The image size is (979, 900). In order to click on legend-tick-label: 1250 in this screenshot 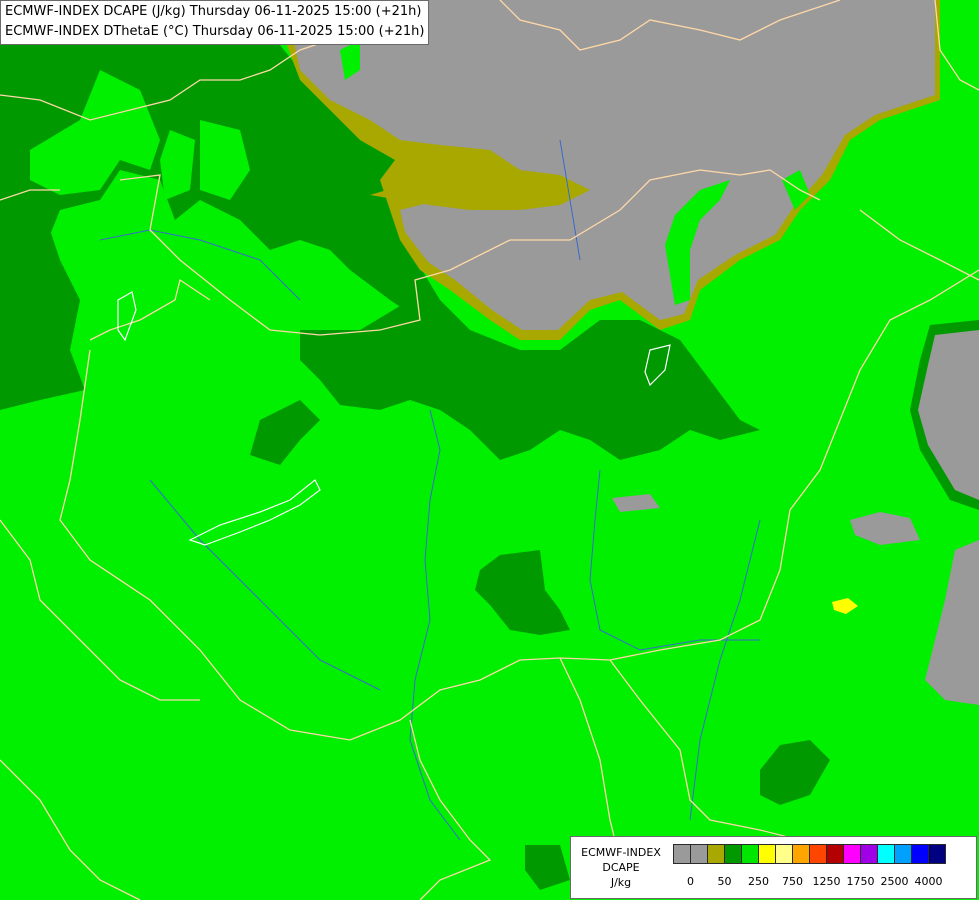, I will do `click(826, 881)`.